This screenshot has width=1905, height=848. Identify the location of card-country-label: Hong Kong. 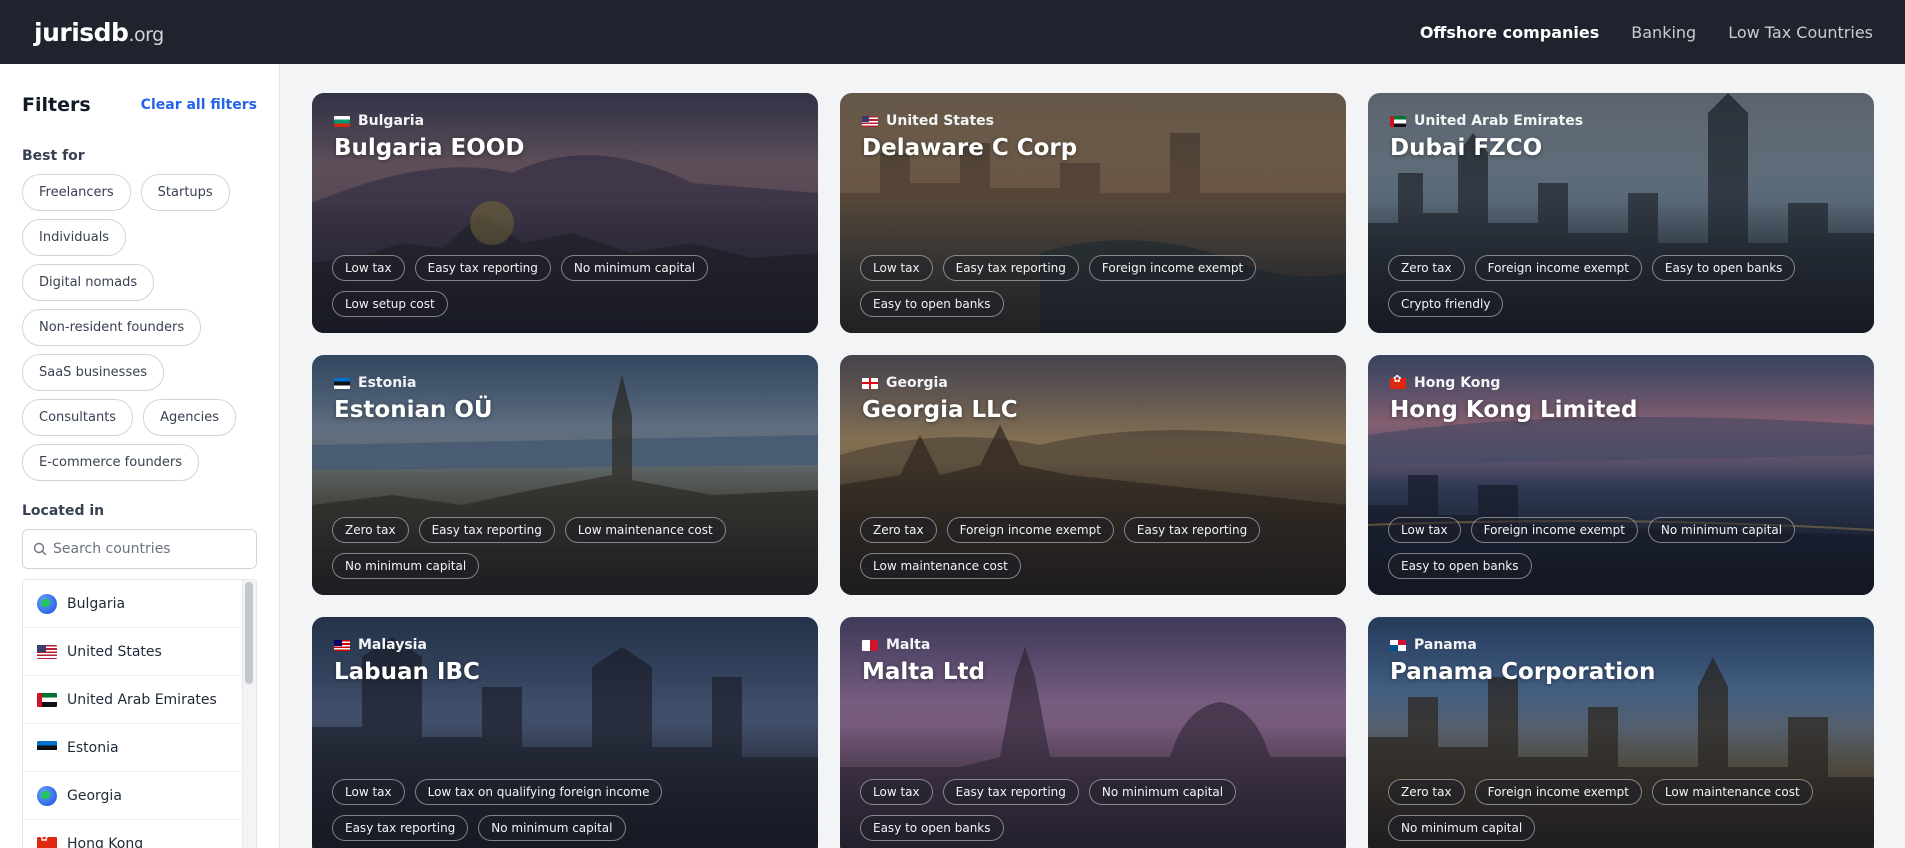
(1457, 383).